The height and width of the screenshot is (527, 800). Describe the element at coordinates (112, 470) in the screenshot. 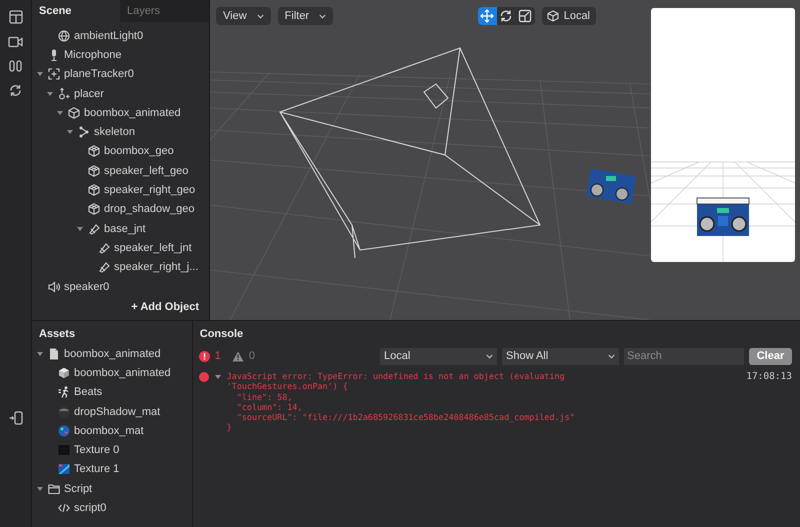

I see `tree-item: Texture 1` at that location.